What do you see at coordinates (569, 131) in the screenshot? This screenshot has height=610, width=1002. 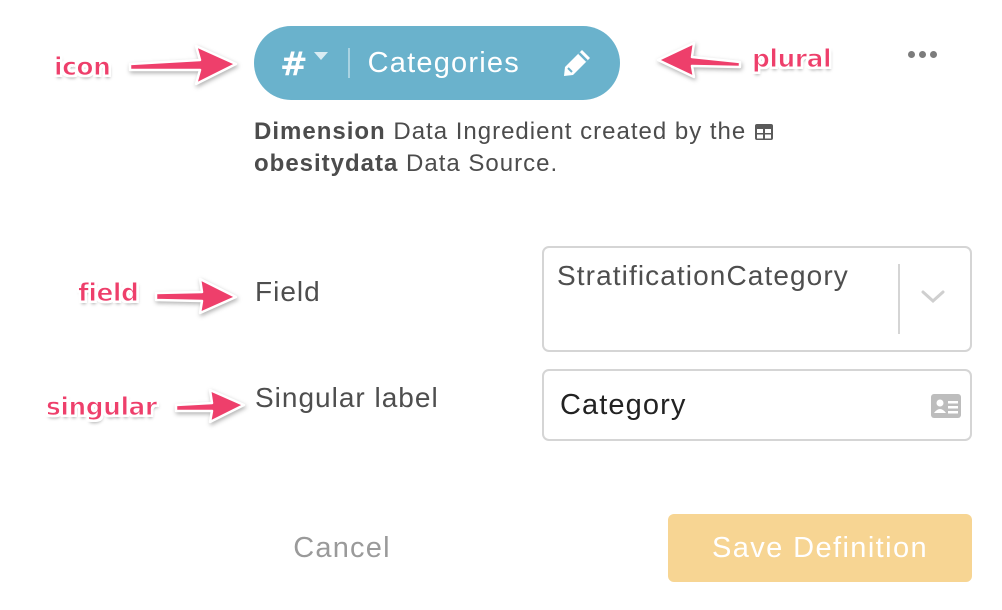 I see `description-text: Data Ingredient created by the` at bounding box center [569, 131].